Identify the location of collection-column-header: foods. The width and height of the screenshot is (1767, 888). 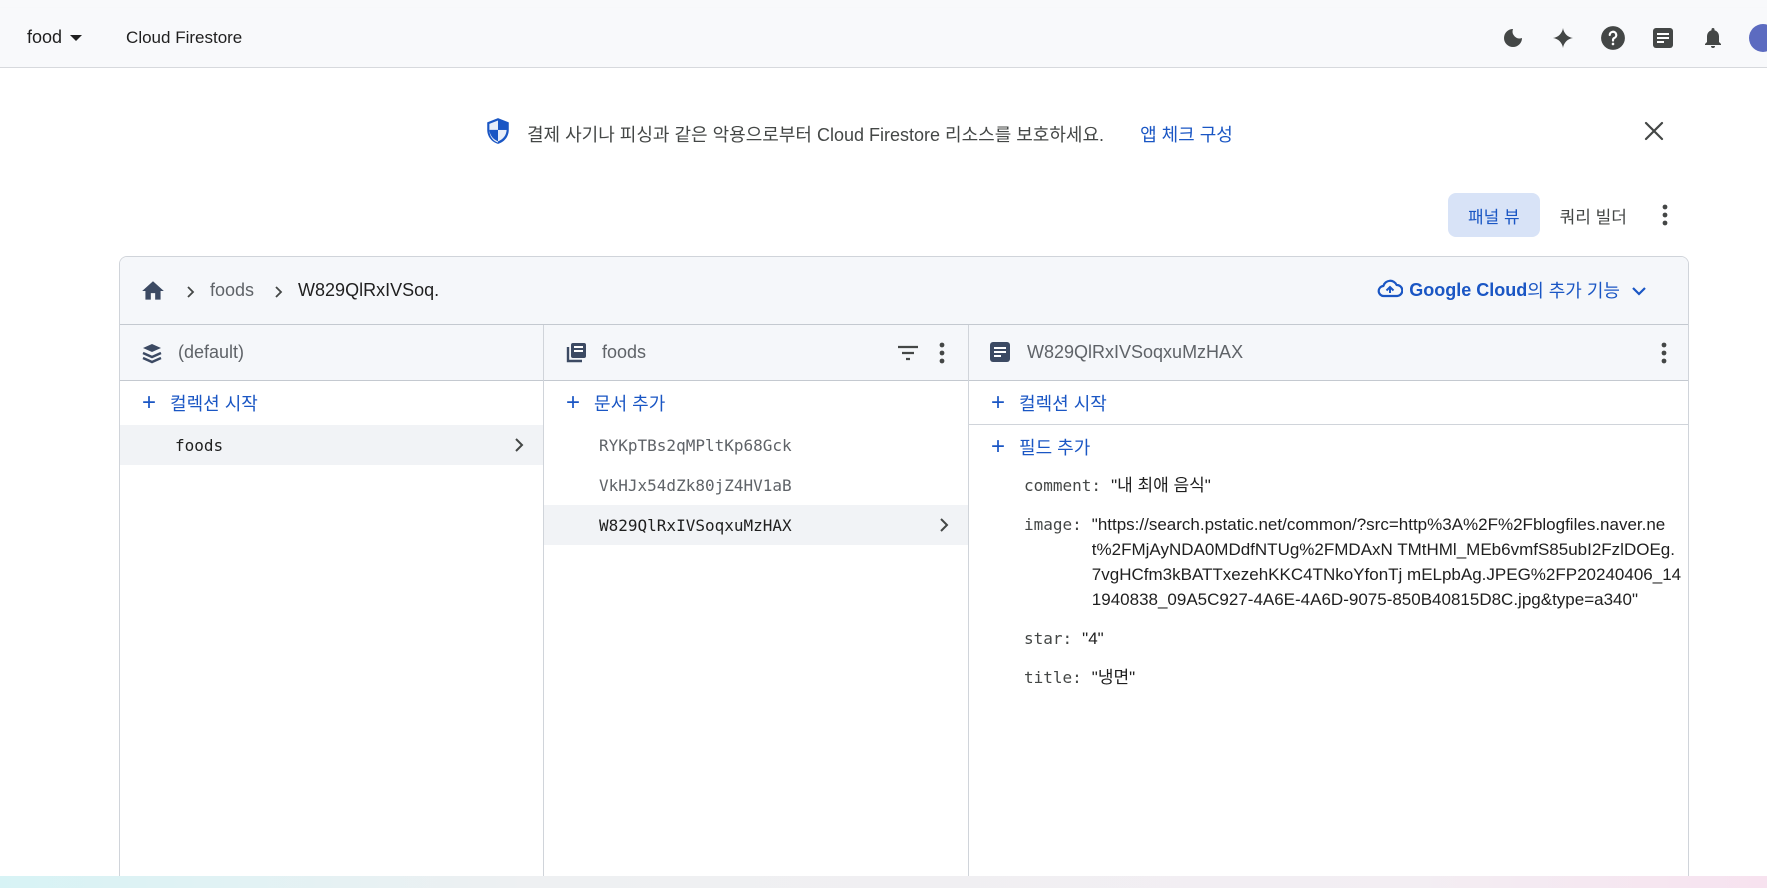
(756, 353).